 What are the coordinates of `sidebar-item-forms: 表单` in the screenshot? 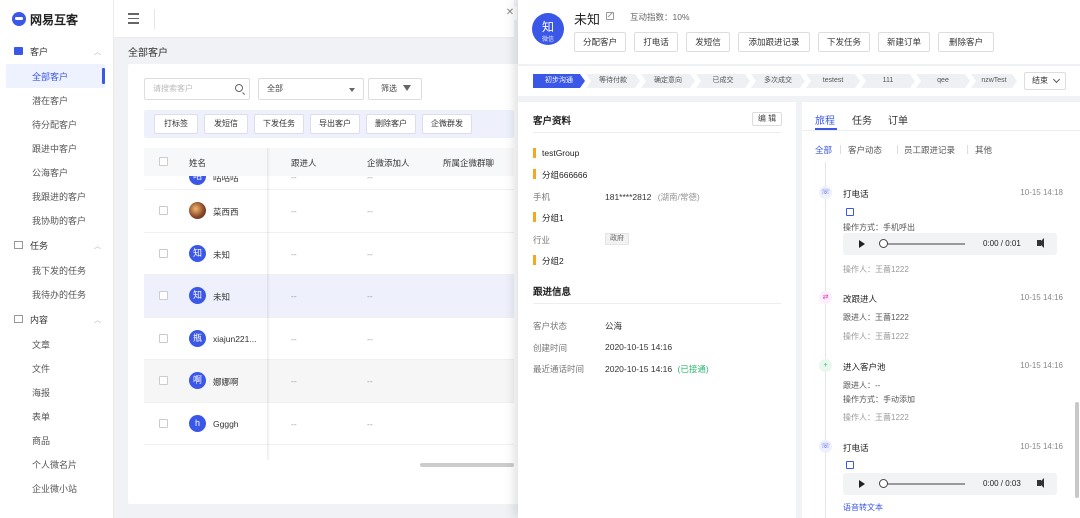 It's located at (56, 416).